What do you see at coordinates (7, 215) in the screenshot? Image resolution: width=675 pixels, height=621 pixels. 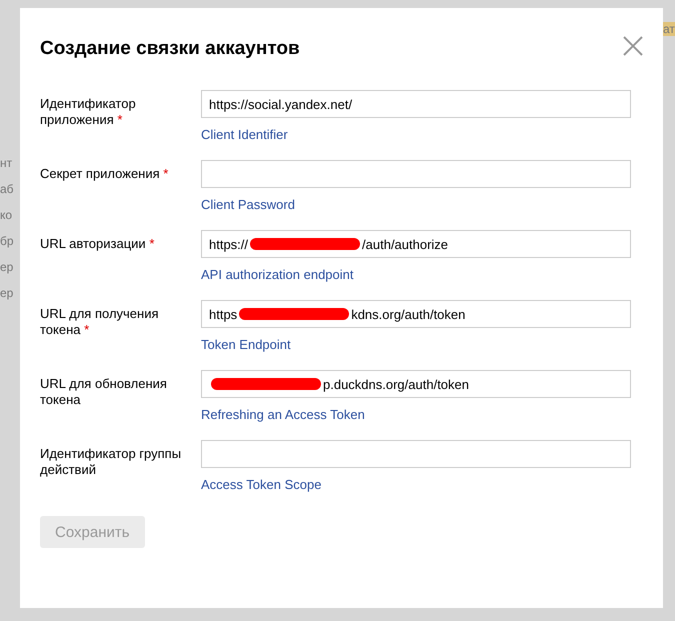 I see `background-text: ко` at bounding box center [7, 215].